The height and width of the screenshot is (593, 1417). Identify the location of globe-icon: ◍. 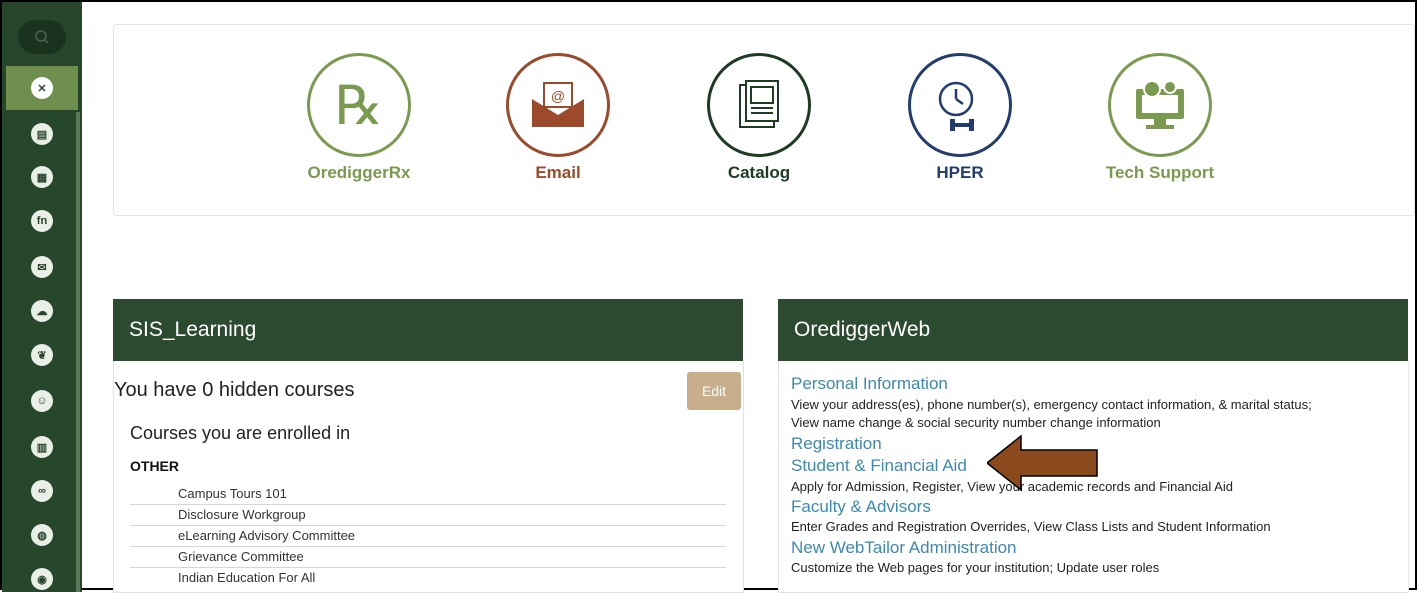
(42, 535).